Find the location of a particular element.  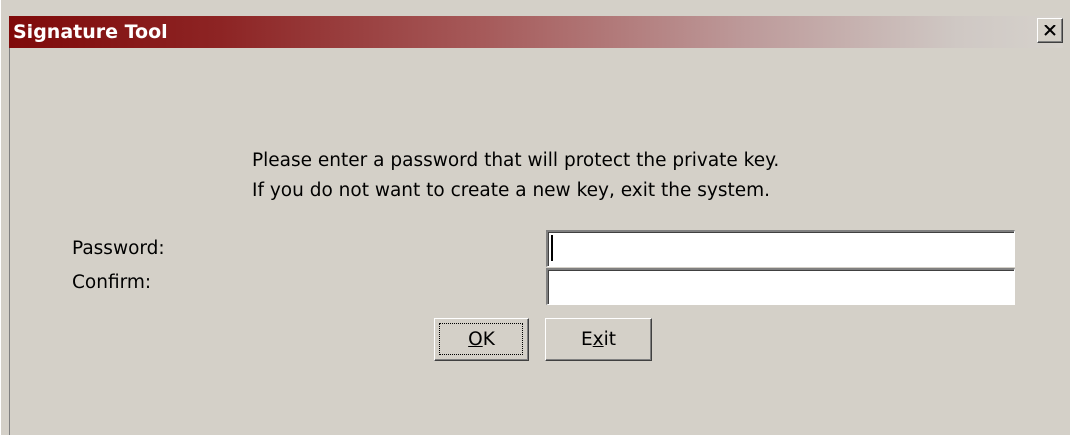

title-bar: Signature Tool is located at coordinates (536, 32).